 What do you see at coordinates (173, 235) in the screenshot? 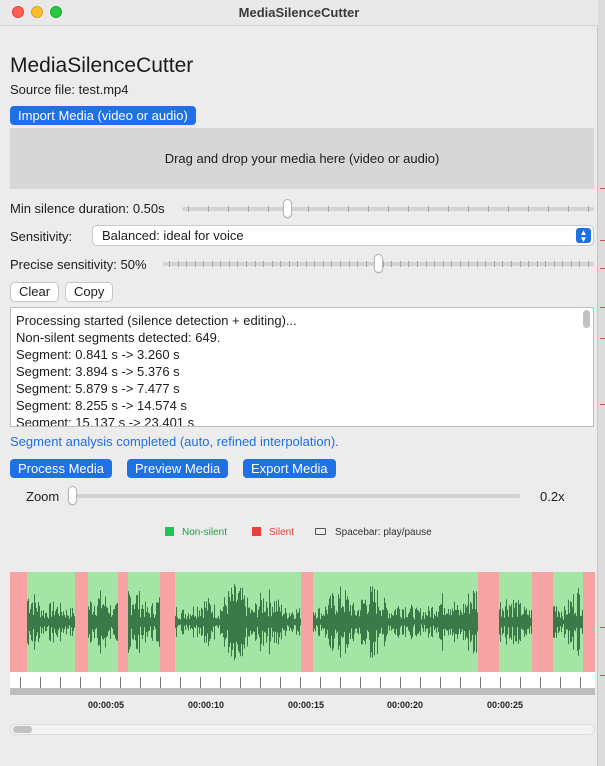
I see `sensitivity-selected-value: Balanced: ideal for voice` at bounding box center [173, 235].